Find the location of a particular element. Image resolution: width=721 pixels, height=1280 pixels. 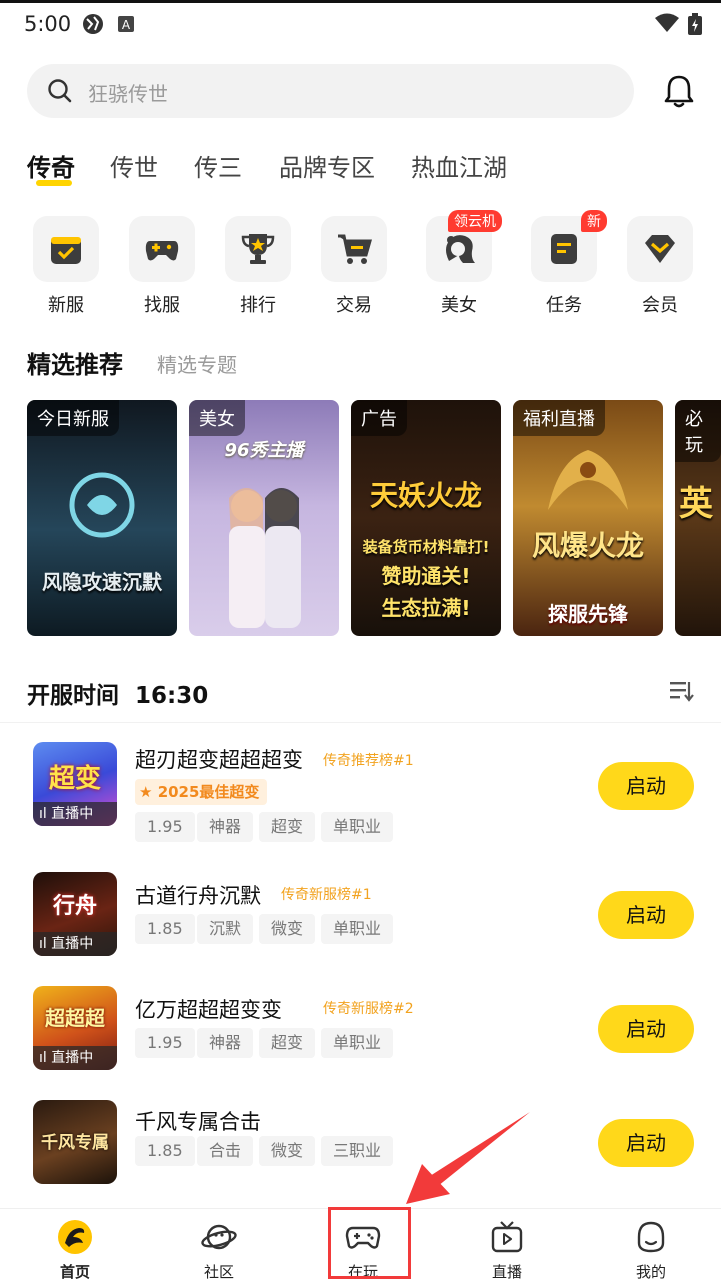

tab-chuanqi: 传奇 is located at coordinates (51, 165).